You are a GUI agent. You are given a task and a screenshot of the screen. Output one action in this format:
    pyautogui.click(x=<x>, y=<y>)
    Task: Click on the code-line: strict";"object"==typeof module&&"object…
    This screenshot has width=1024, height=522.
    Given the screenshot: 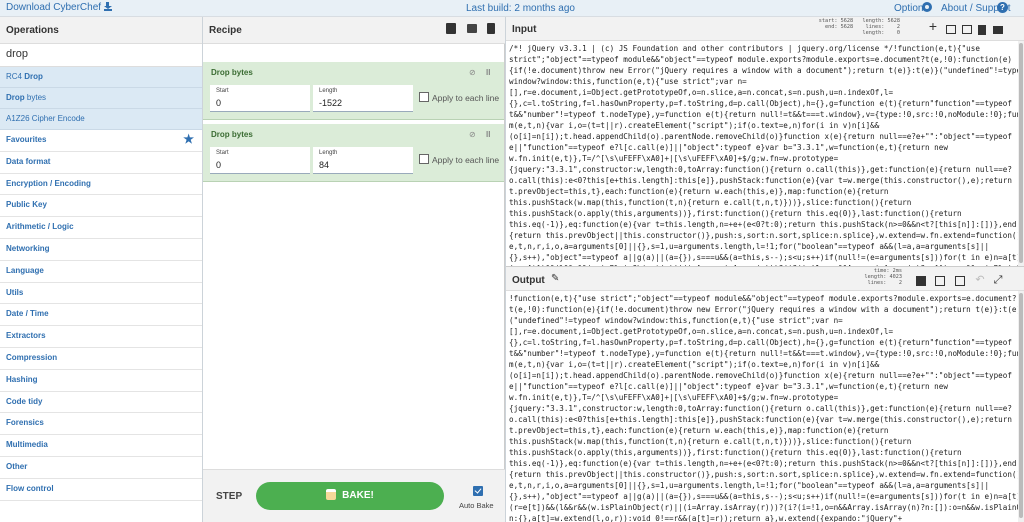 What is the action you would take?
    pyautogui.click(x=760, y=59)
    